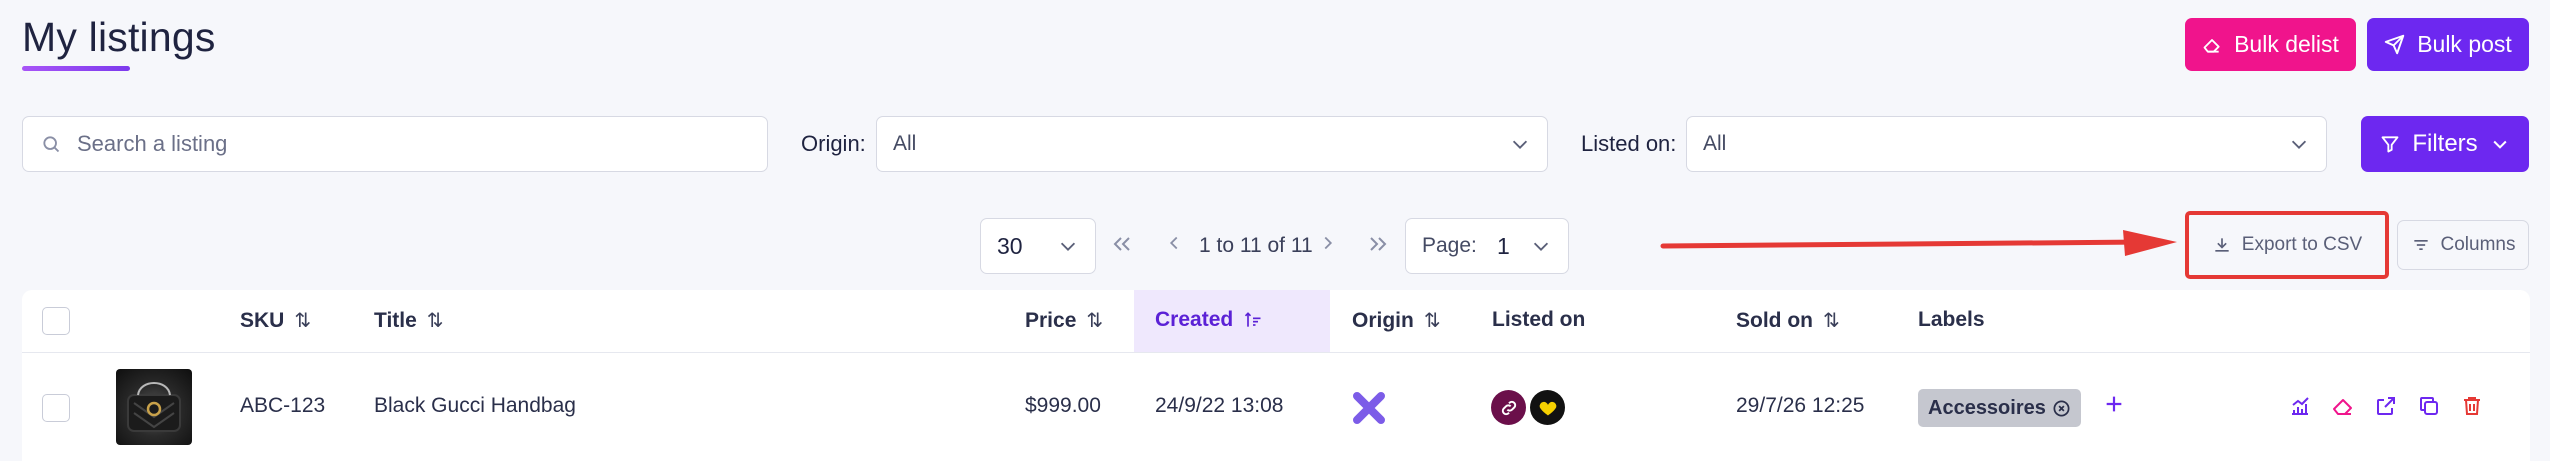 The height and width of the screenshot is (461, 2550). What do you see at coordinates (2286, 44) in the screenshot?
I see `bulk-delist-label: Bulk delist` at bounding box center [2286, 44].